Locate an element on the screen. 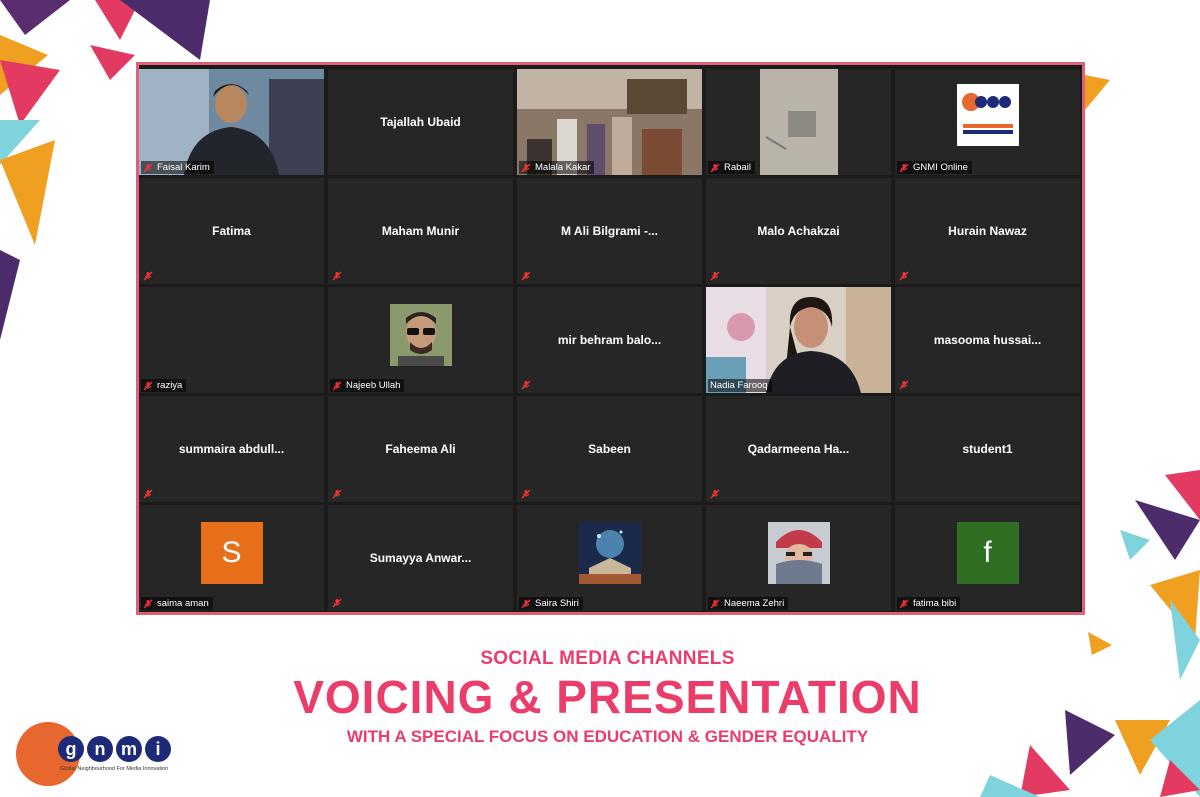  participant-label: Saira Shiri is located at coordinates (551, 603).